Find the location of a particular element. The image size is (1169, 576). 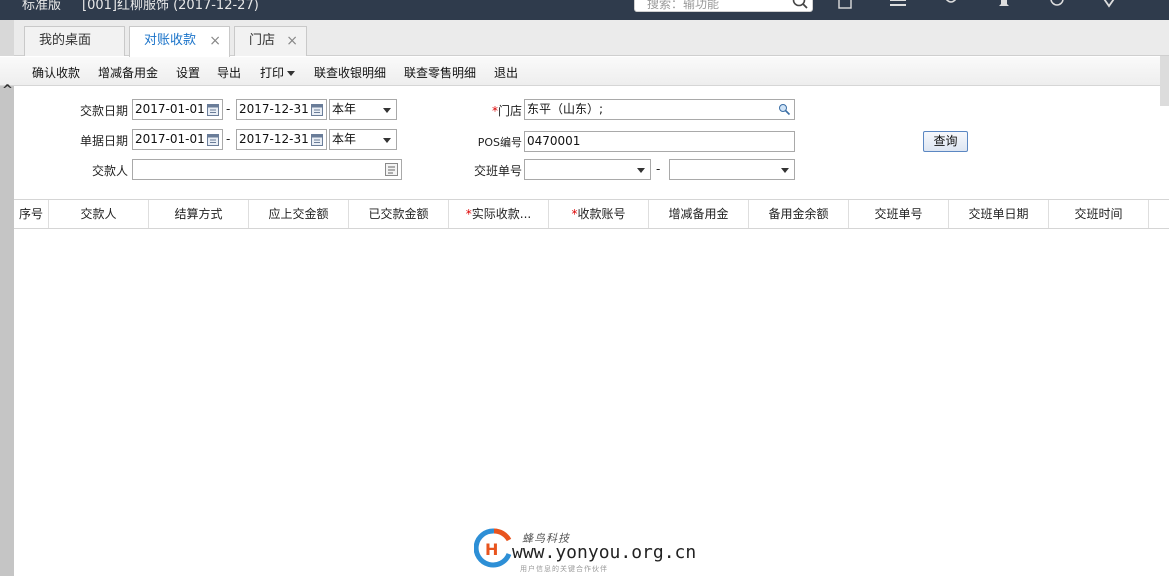

pay-date-to-value: 2017-12-31 is located at coordinates (274, 109).